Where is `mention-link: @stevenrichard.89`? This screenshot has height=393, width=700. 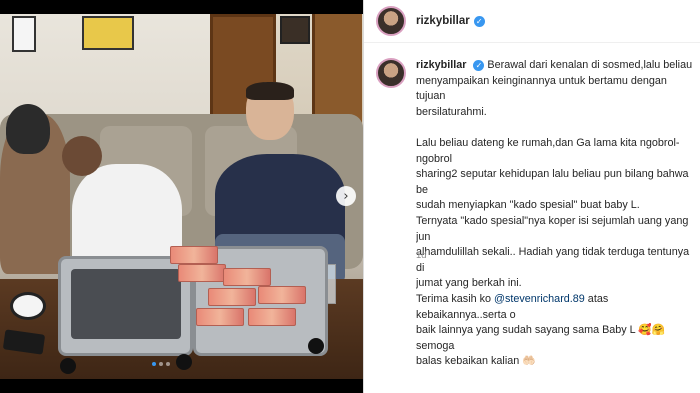 mention-link: @stevenrichard.89 is located at coordinates (539, 299).